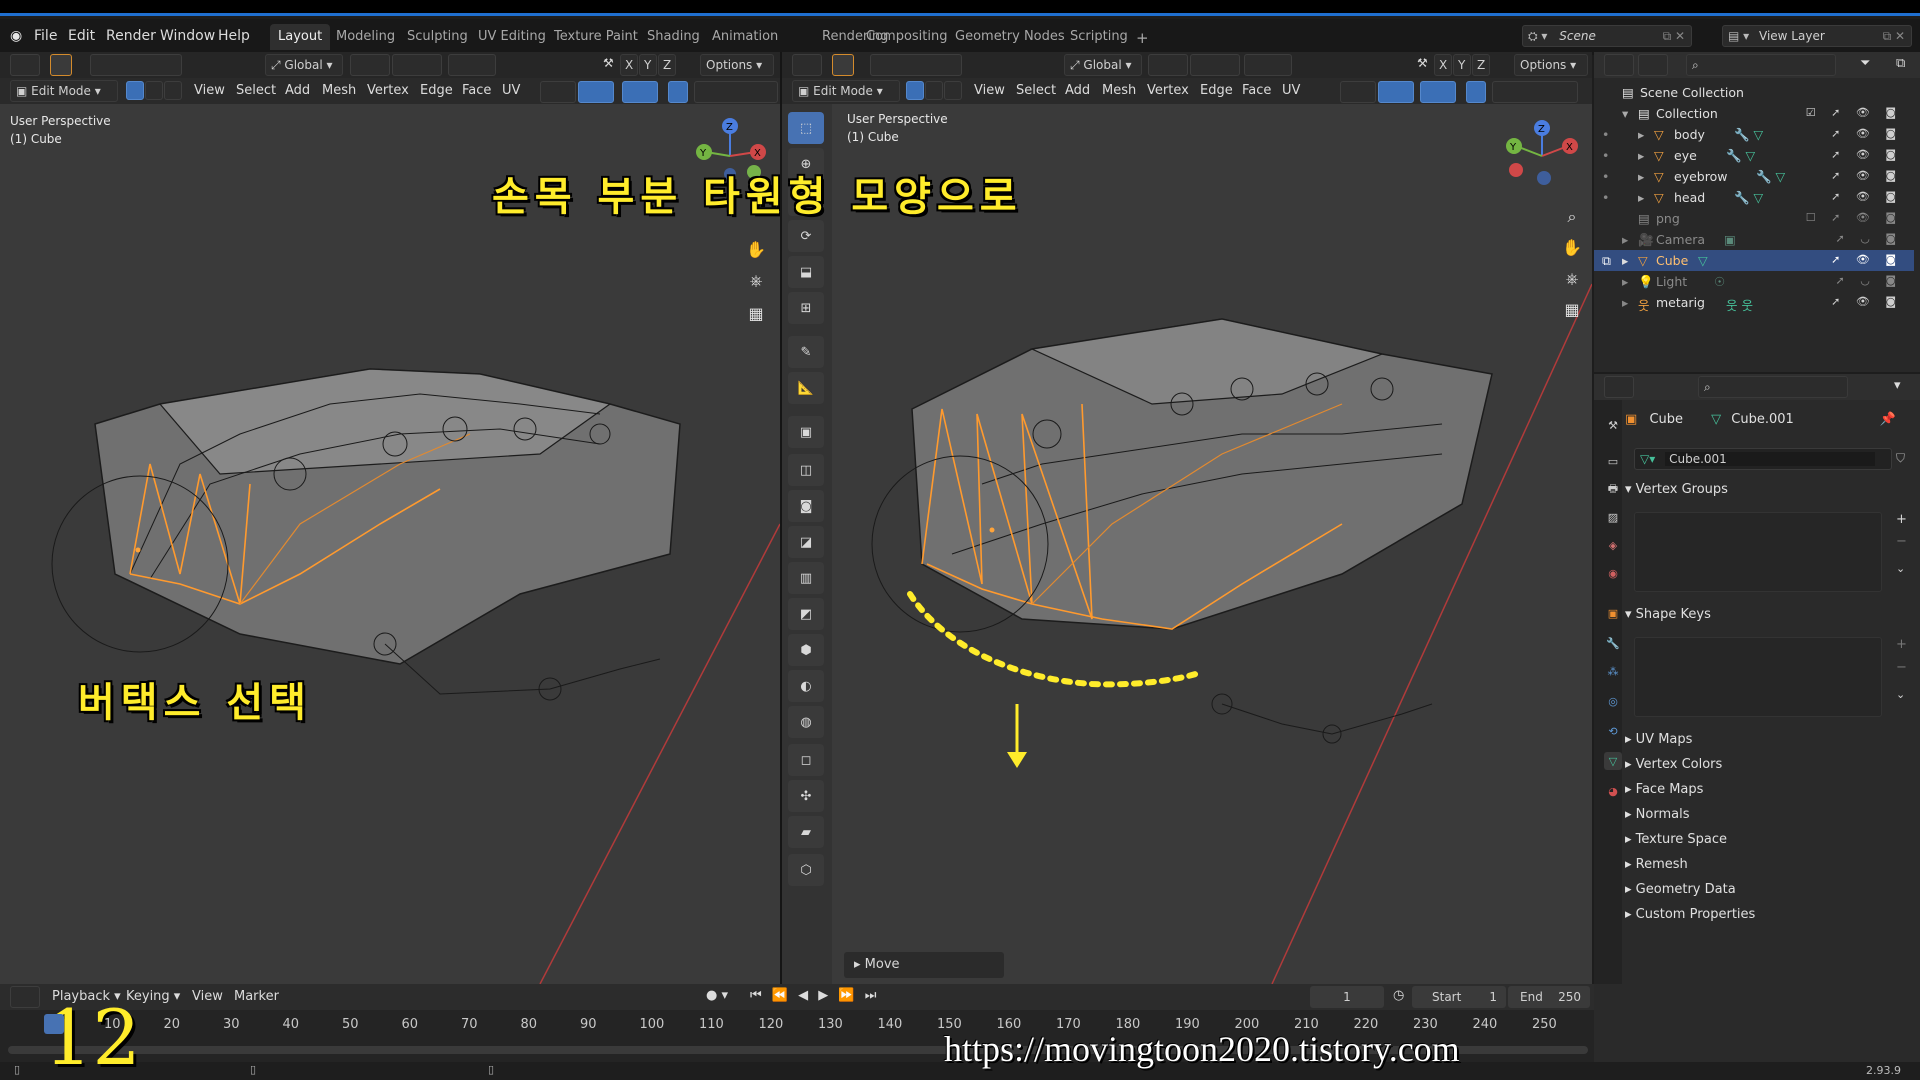 This screenshot has height=1080, width=1920. I want to click on properties-editor-icon, so click(1619, 387).